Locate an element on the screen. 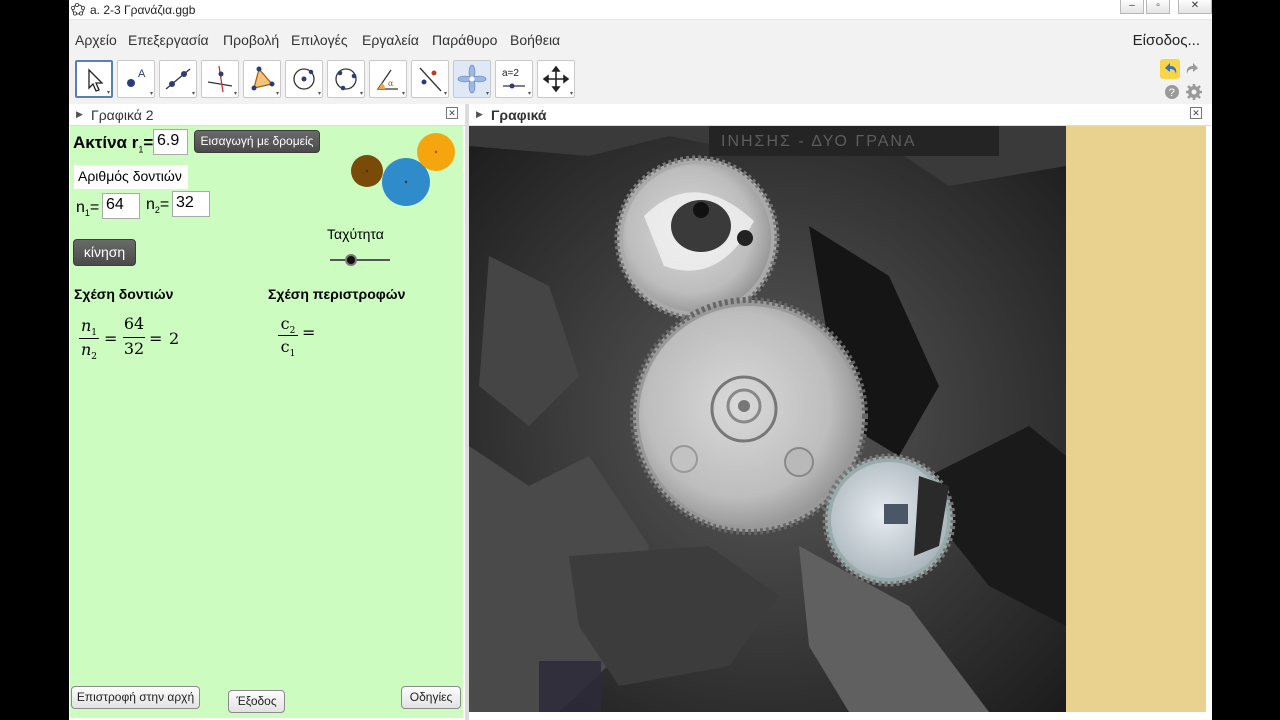  angle-tool: α ▾ is located at coordinates (388, 79).